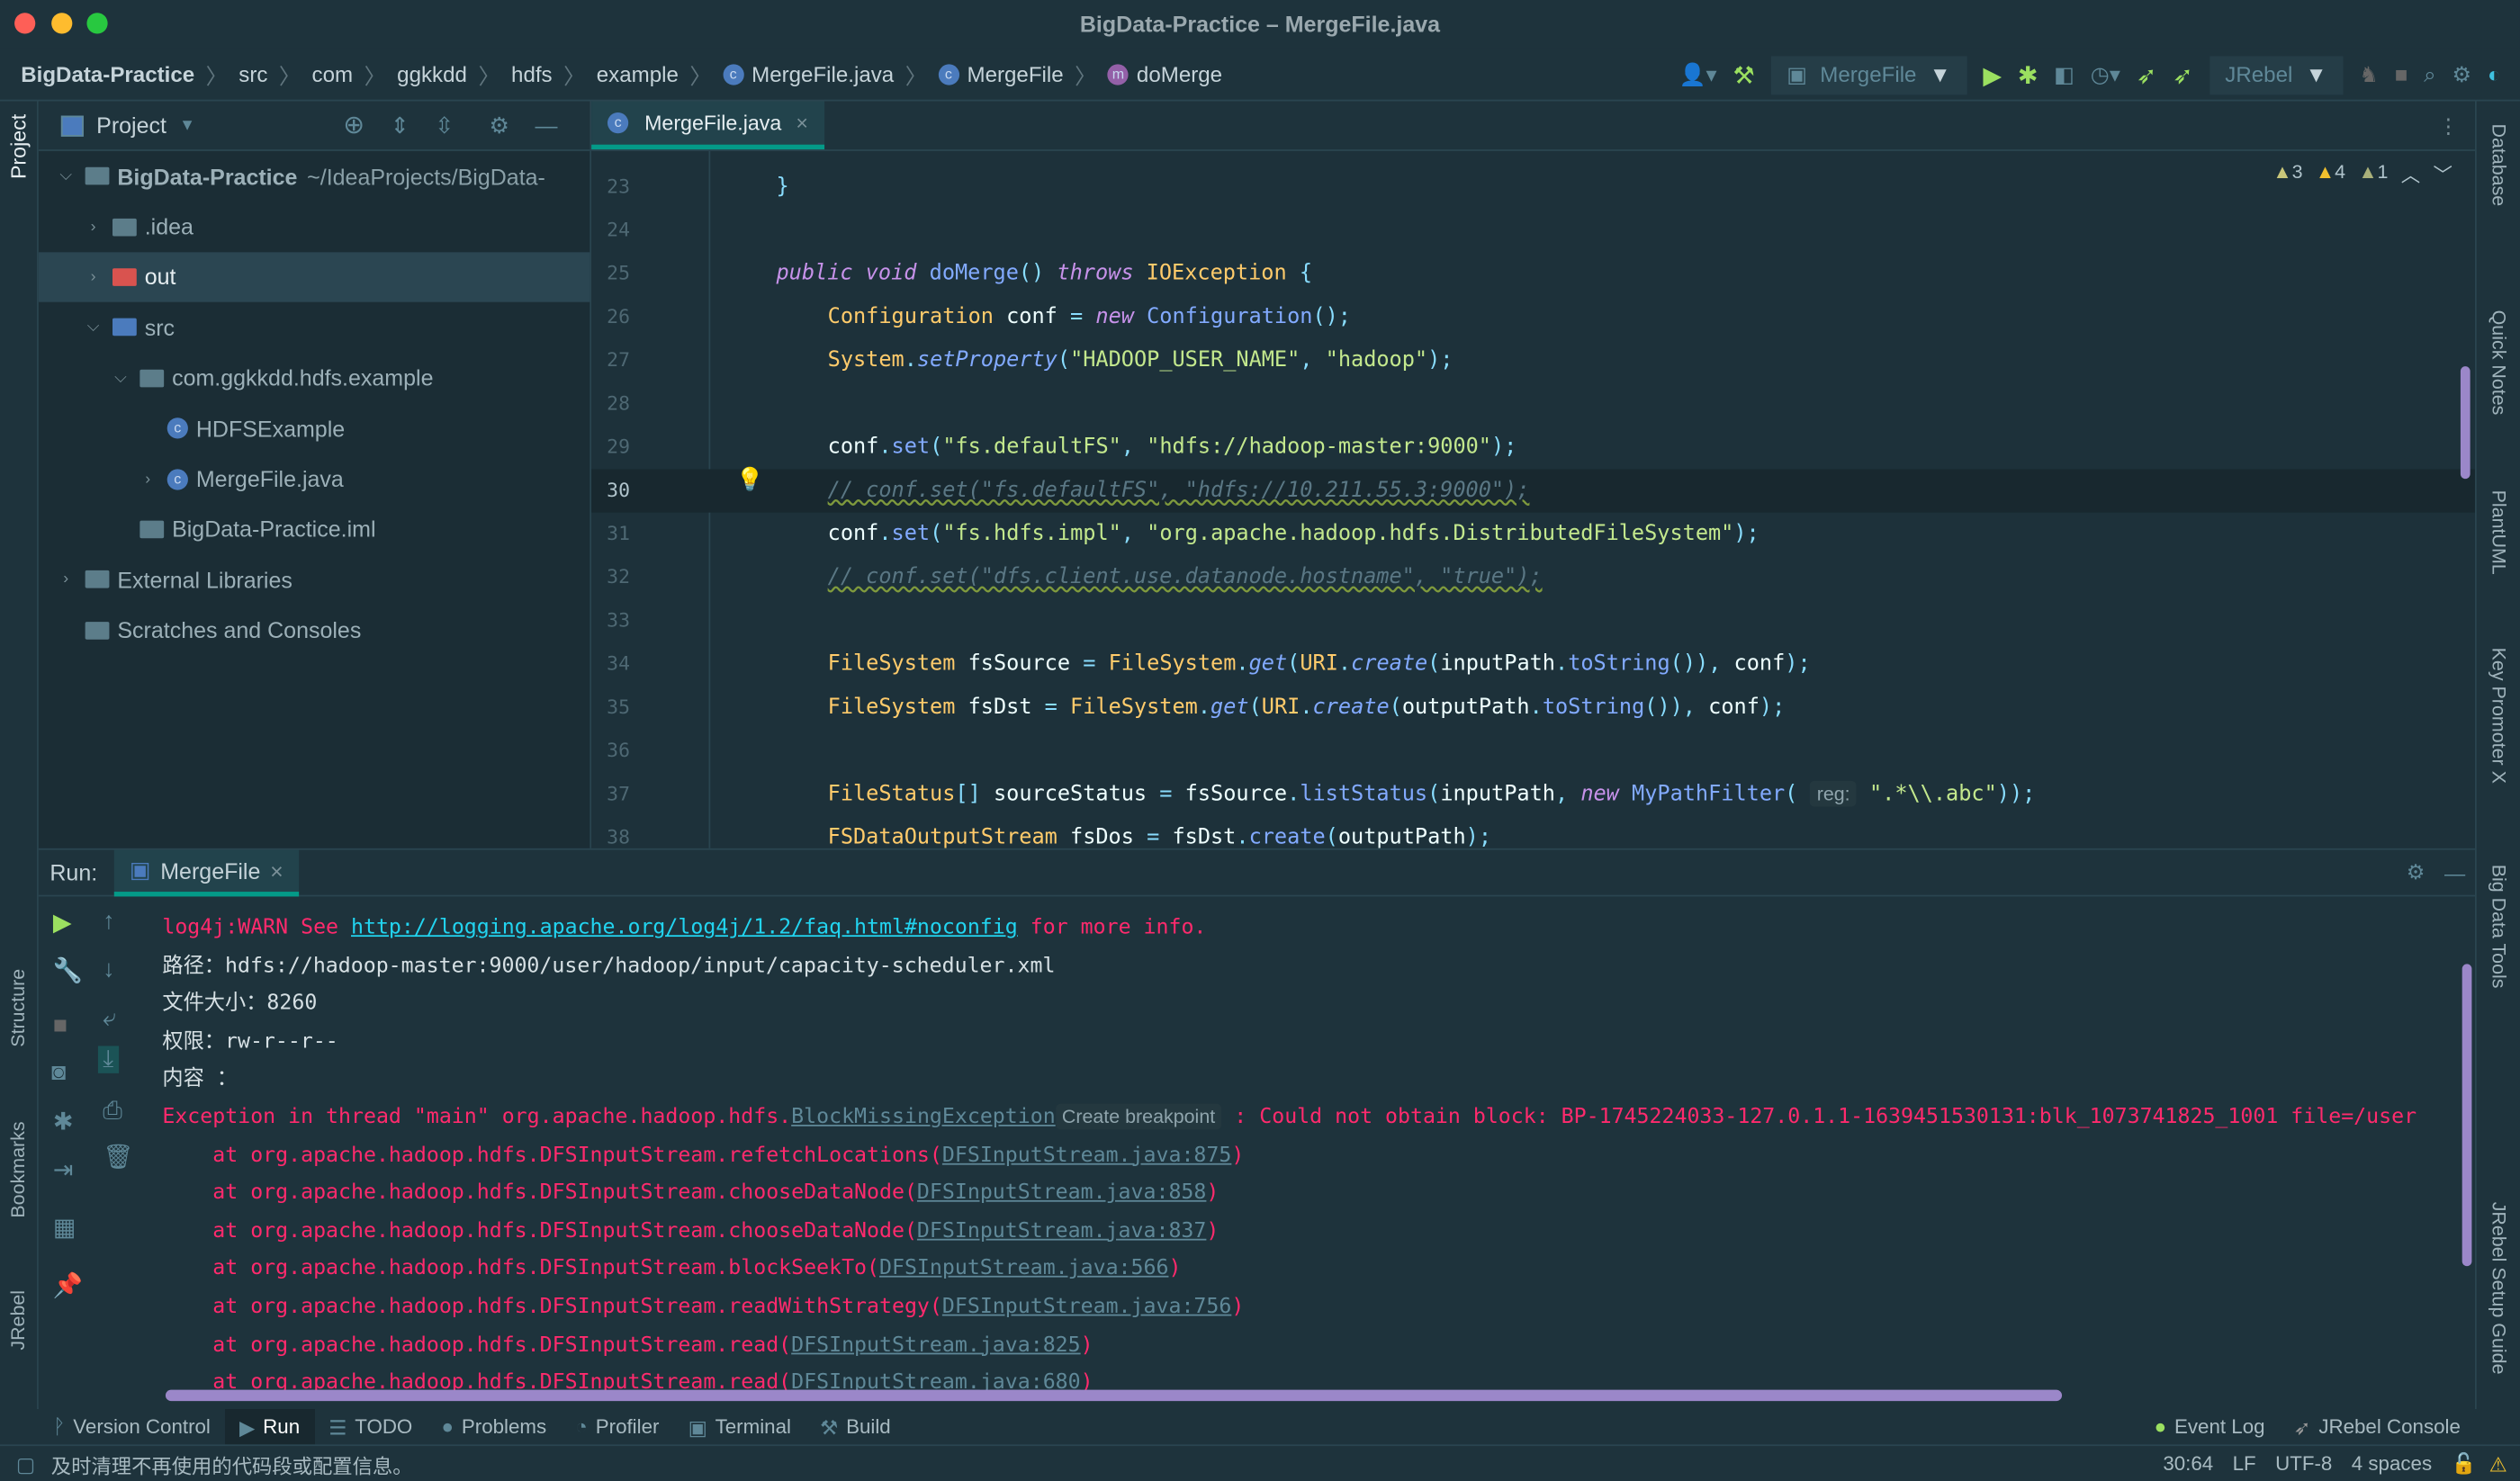  What do you see at coordinates (2369, 75) in the screenshot?
I see `jrebel-attach-icon: ♞` at bounding box center [2369, 75].